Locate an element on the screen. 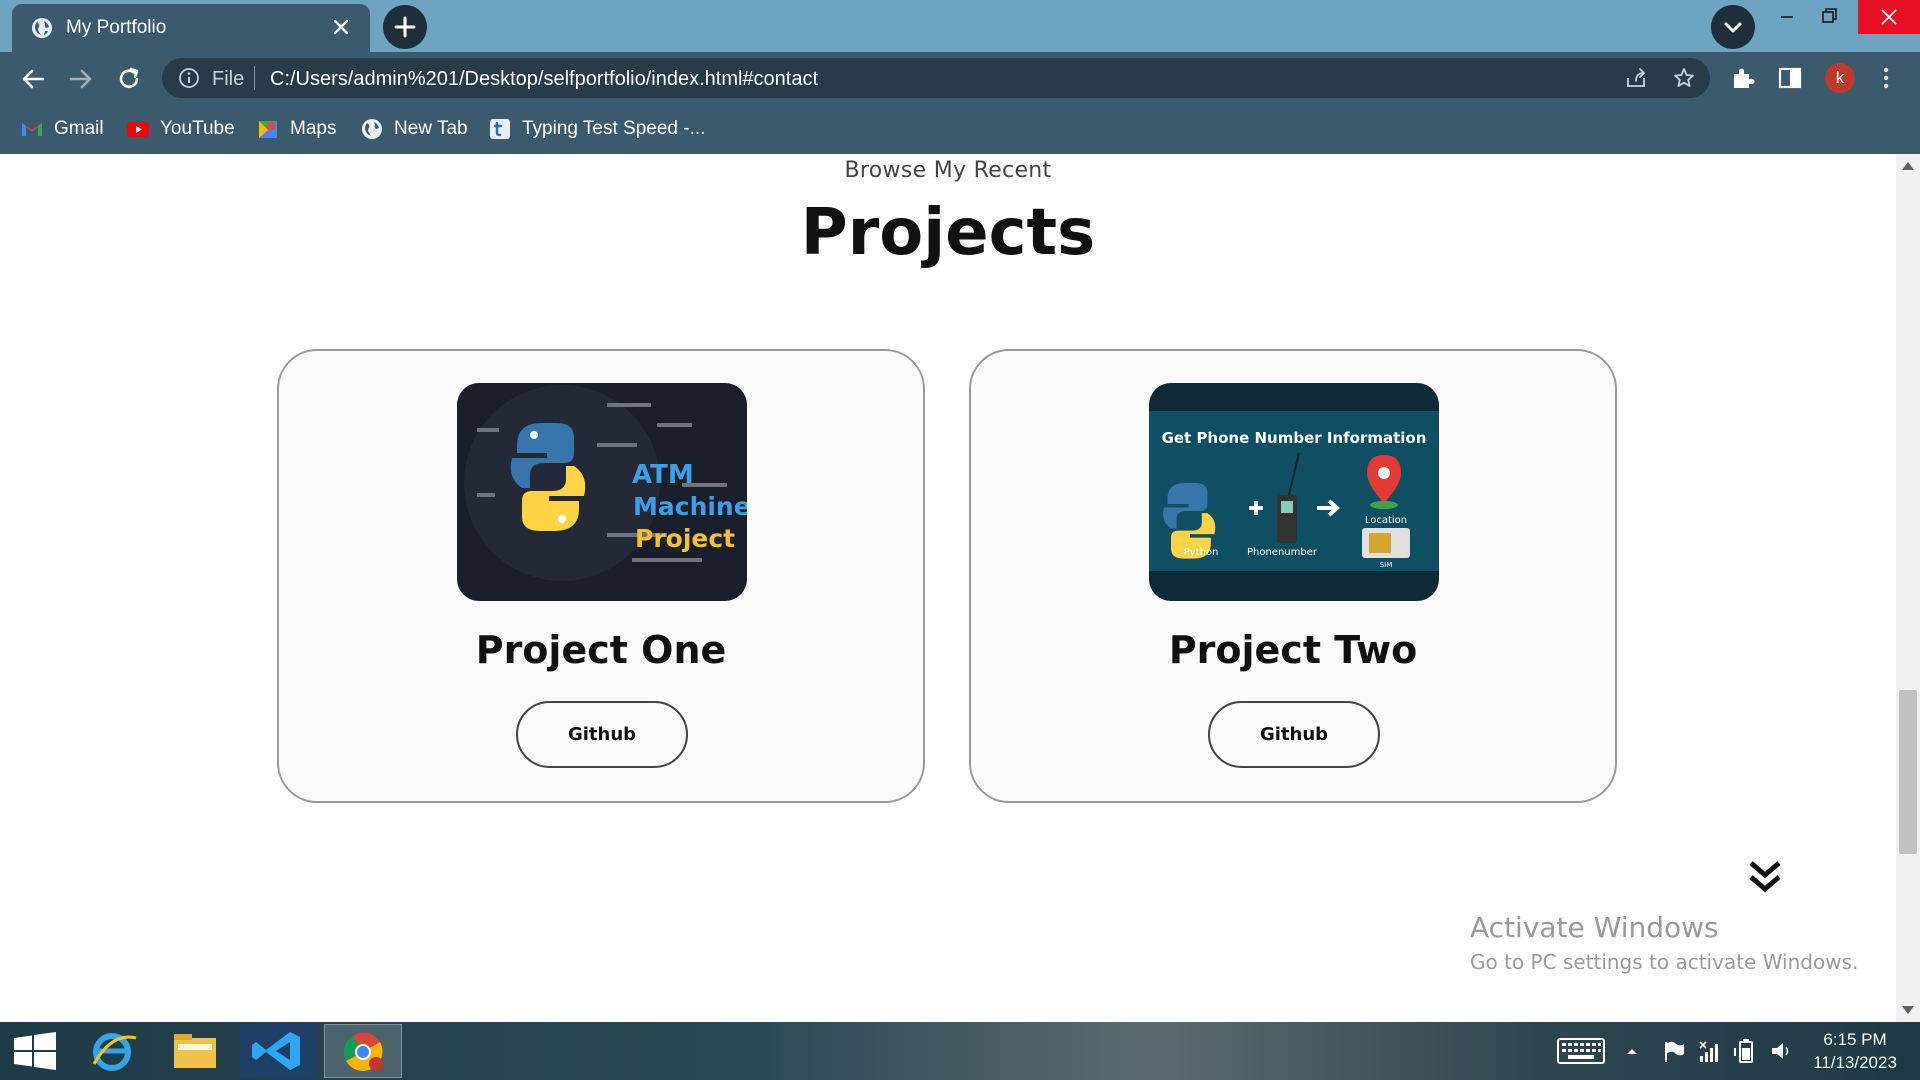  chrome-taskbar-button is located at coordinates (363, 1051).